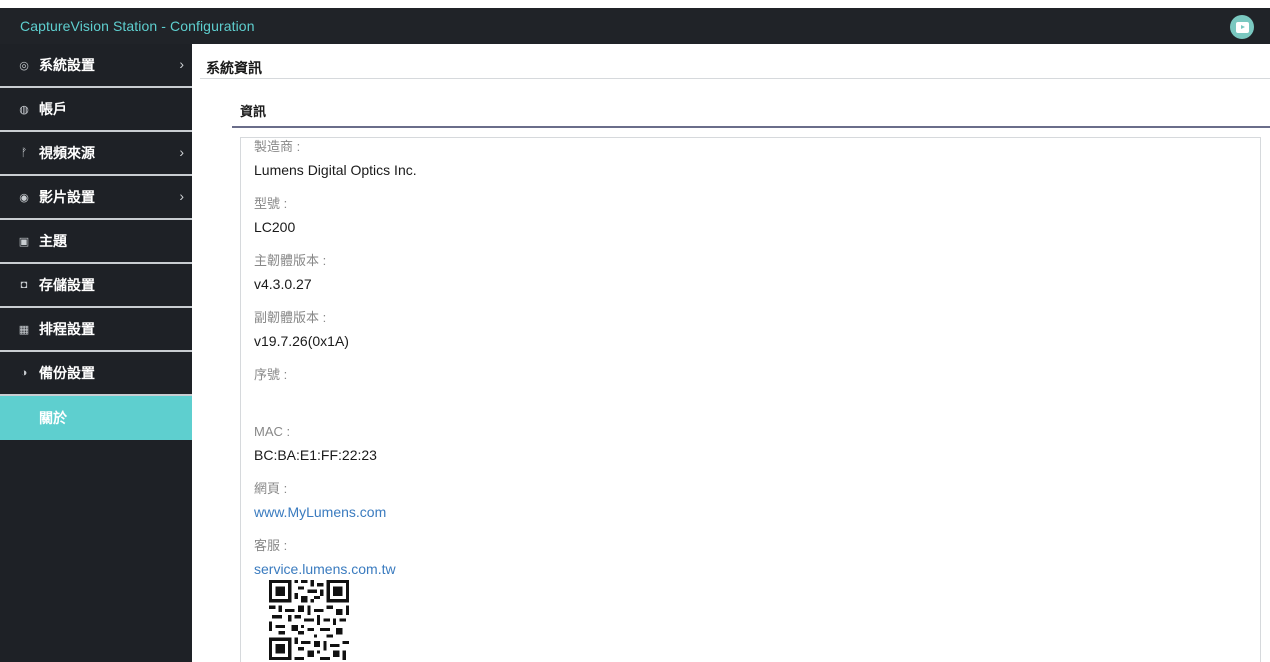  What do you see at coordinates (67, 329) in the screenshot?
I see `sidebar-item-label: 排程設置` at bounding box center [67, 329].